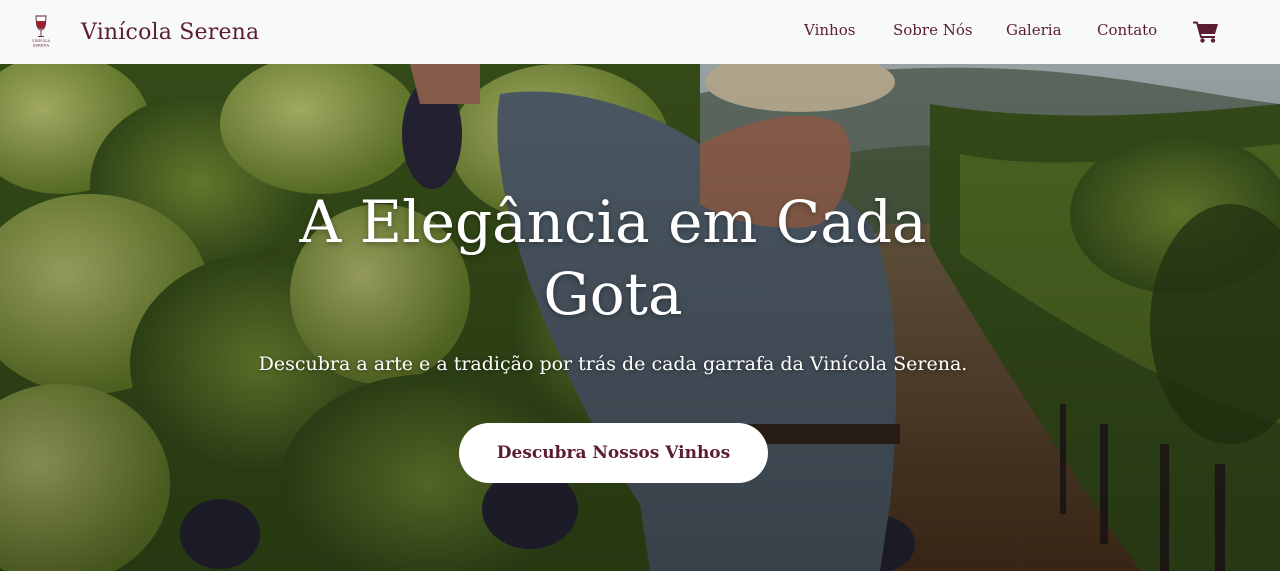 Image resolution: width=1280 pixels, height=571 pixels. What do you see at coordinates (829, 30) in the screenshot?
I see `nav-item-vinhos: Vinhos` at bounding box center [829, 30].